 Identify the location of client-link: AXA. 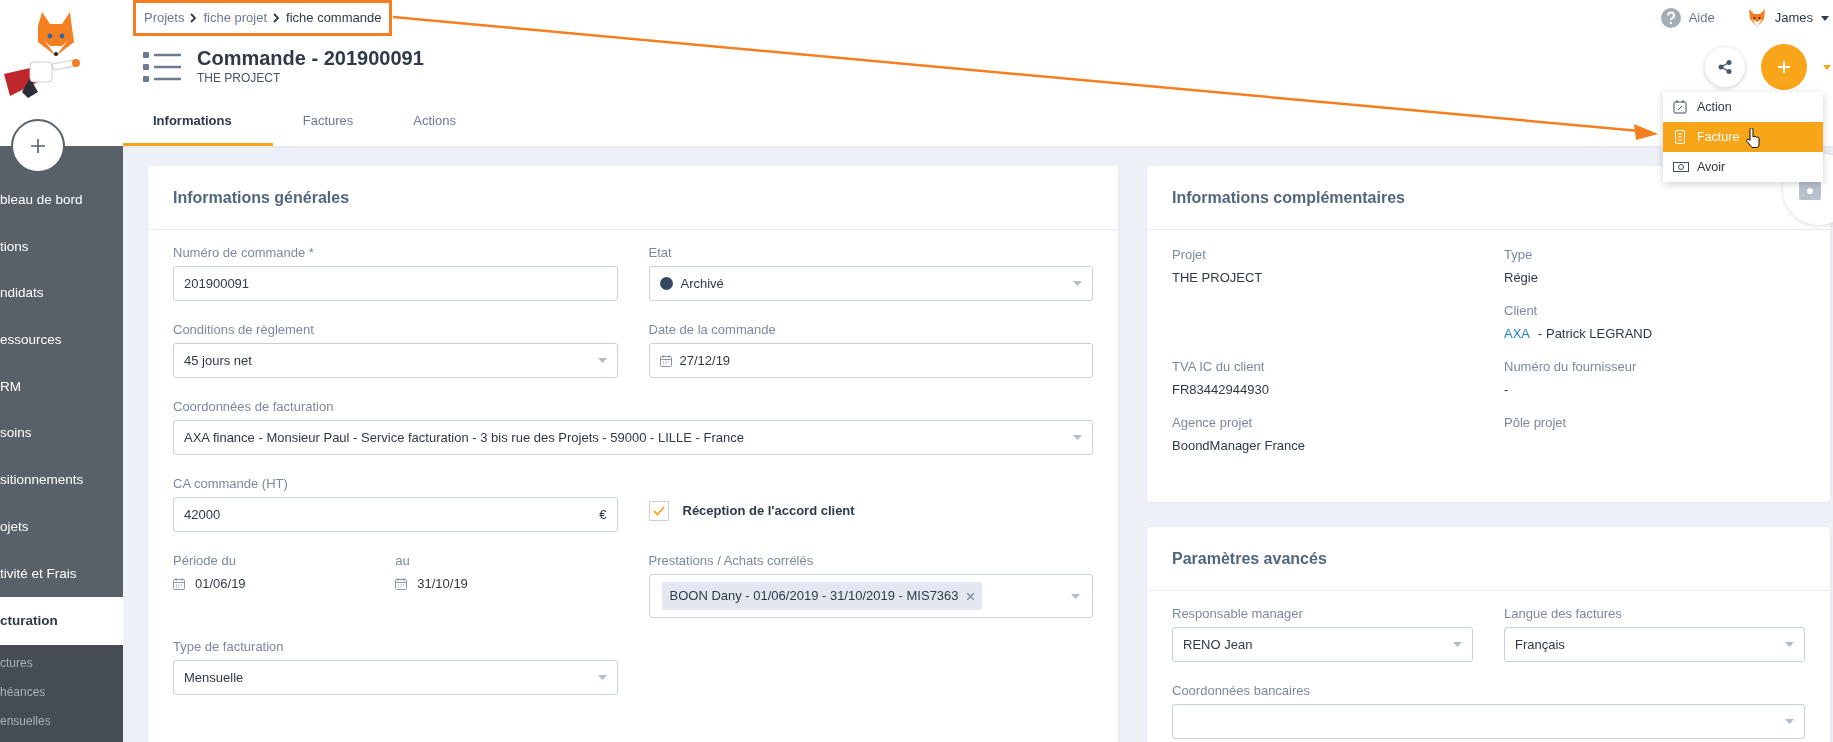
(1517, 334).